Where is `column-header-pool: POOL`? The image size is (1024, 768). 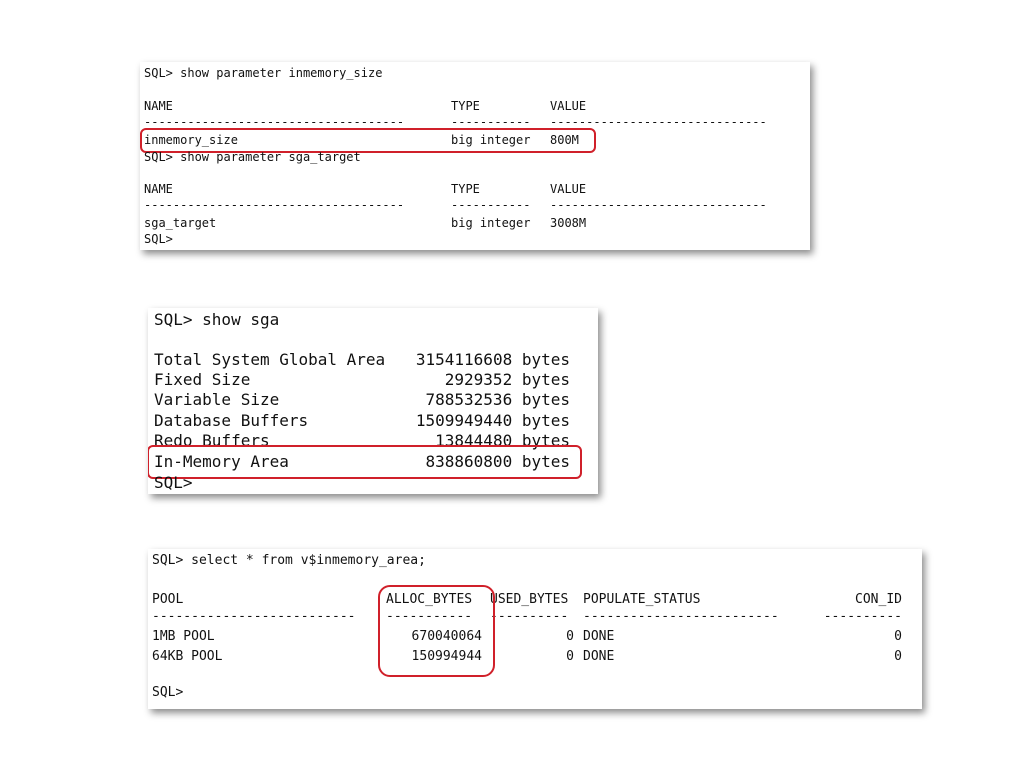
column-header-pool: POOL is located at coordinates (168, 599).